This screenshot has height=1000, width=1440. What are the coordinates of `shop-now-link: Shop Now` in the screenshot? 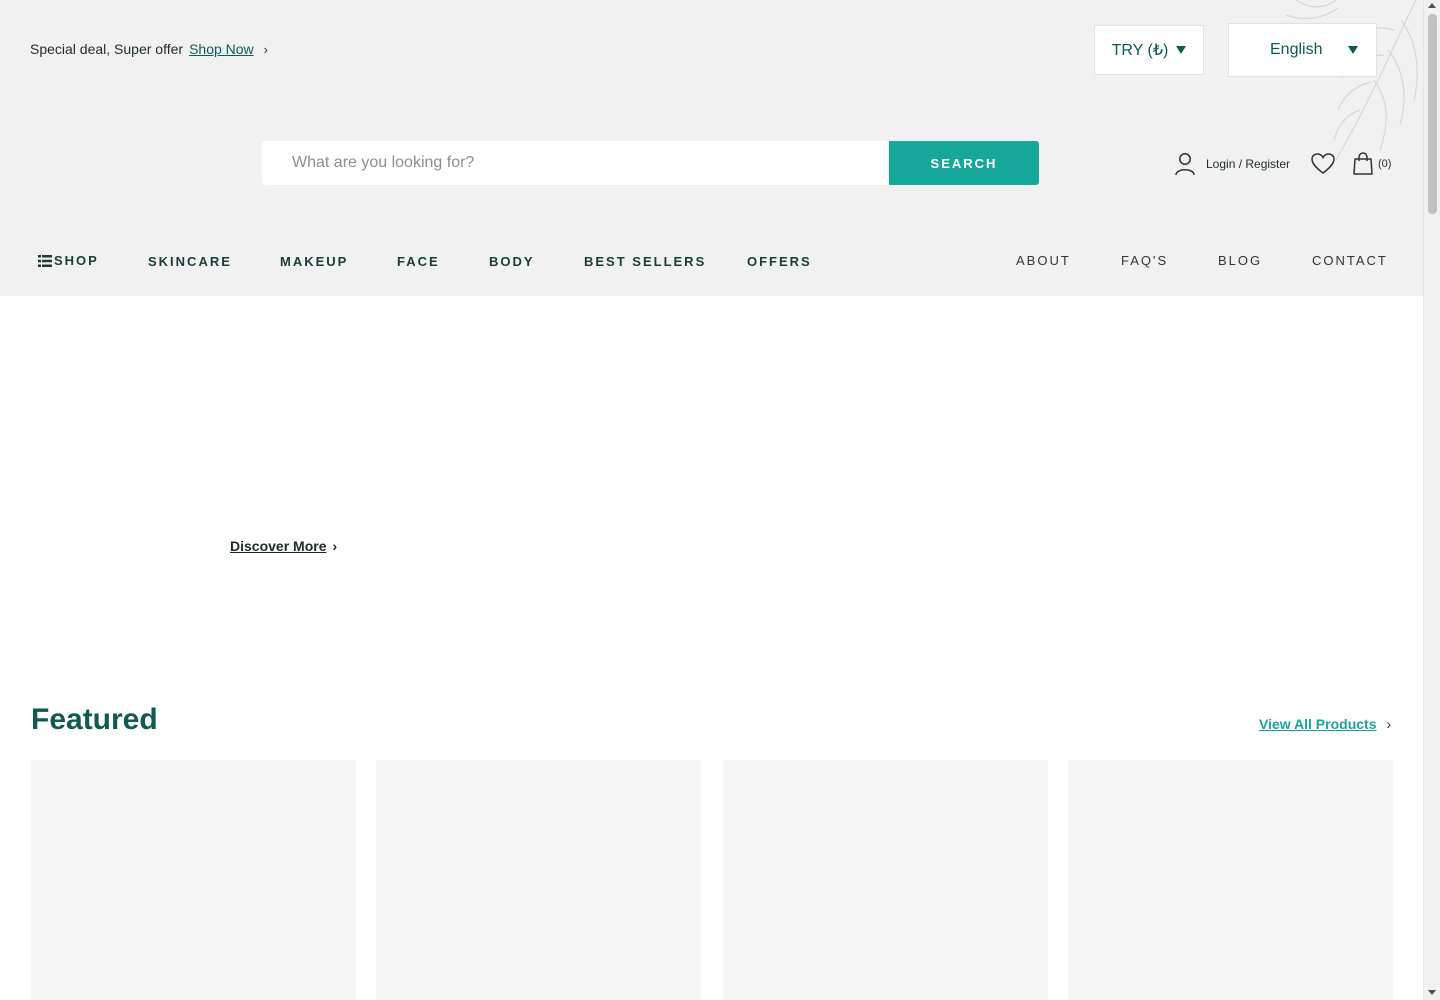 It's located at (221, 49).